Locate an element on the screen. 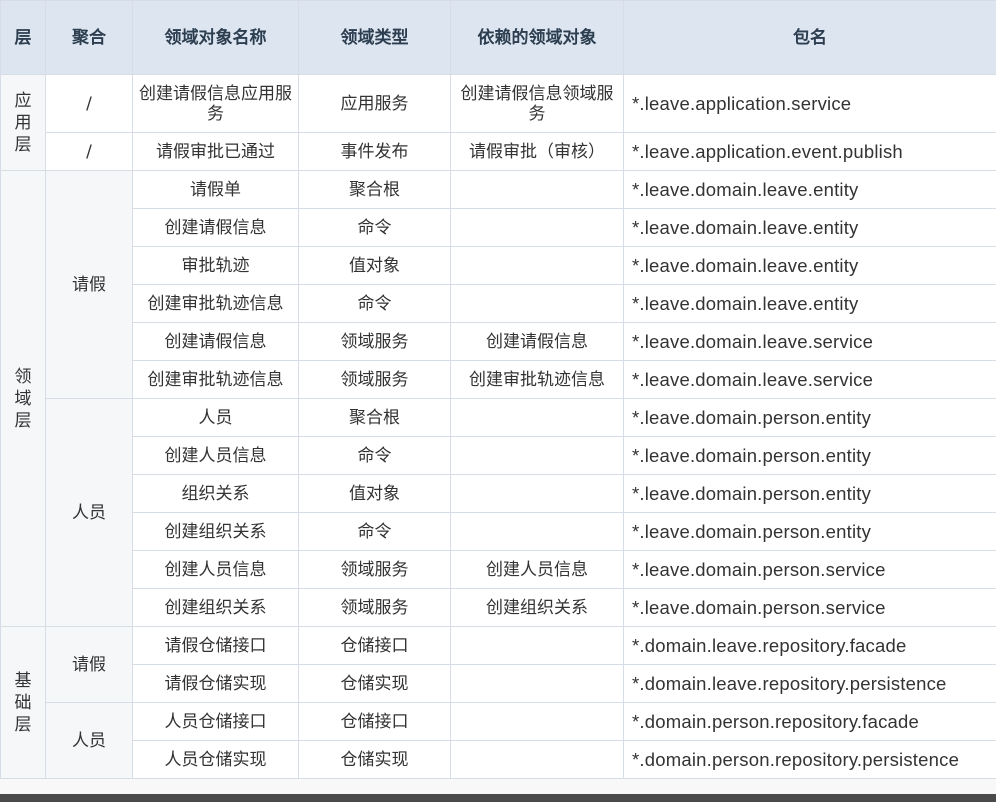 The height and width of the screenshot is (802, 996). header-dependency: 依赖的领域对象 is located at coordinates (537, 37).